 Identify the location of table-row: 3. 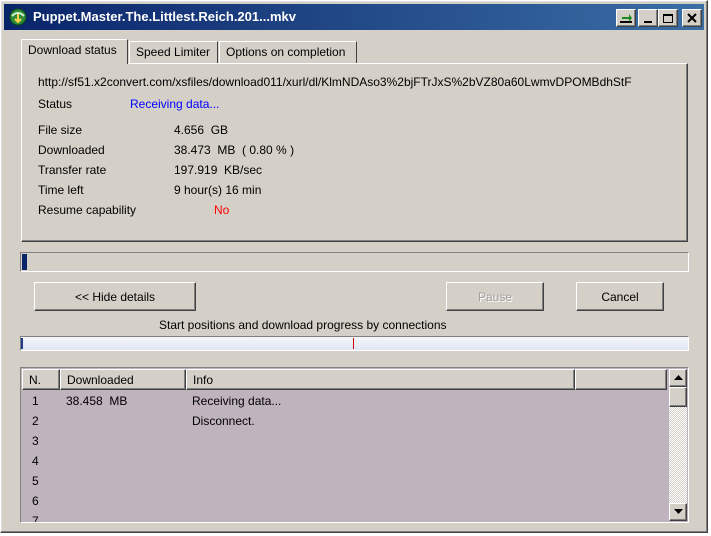
(344, 441).